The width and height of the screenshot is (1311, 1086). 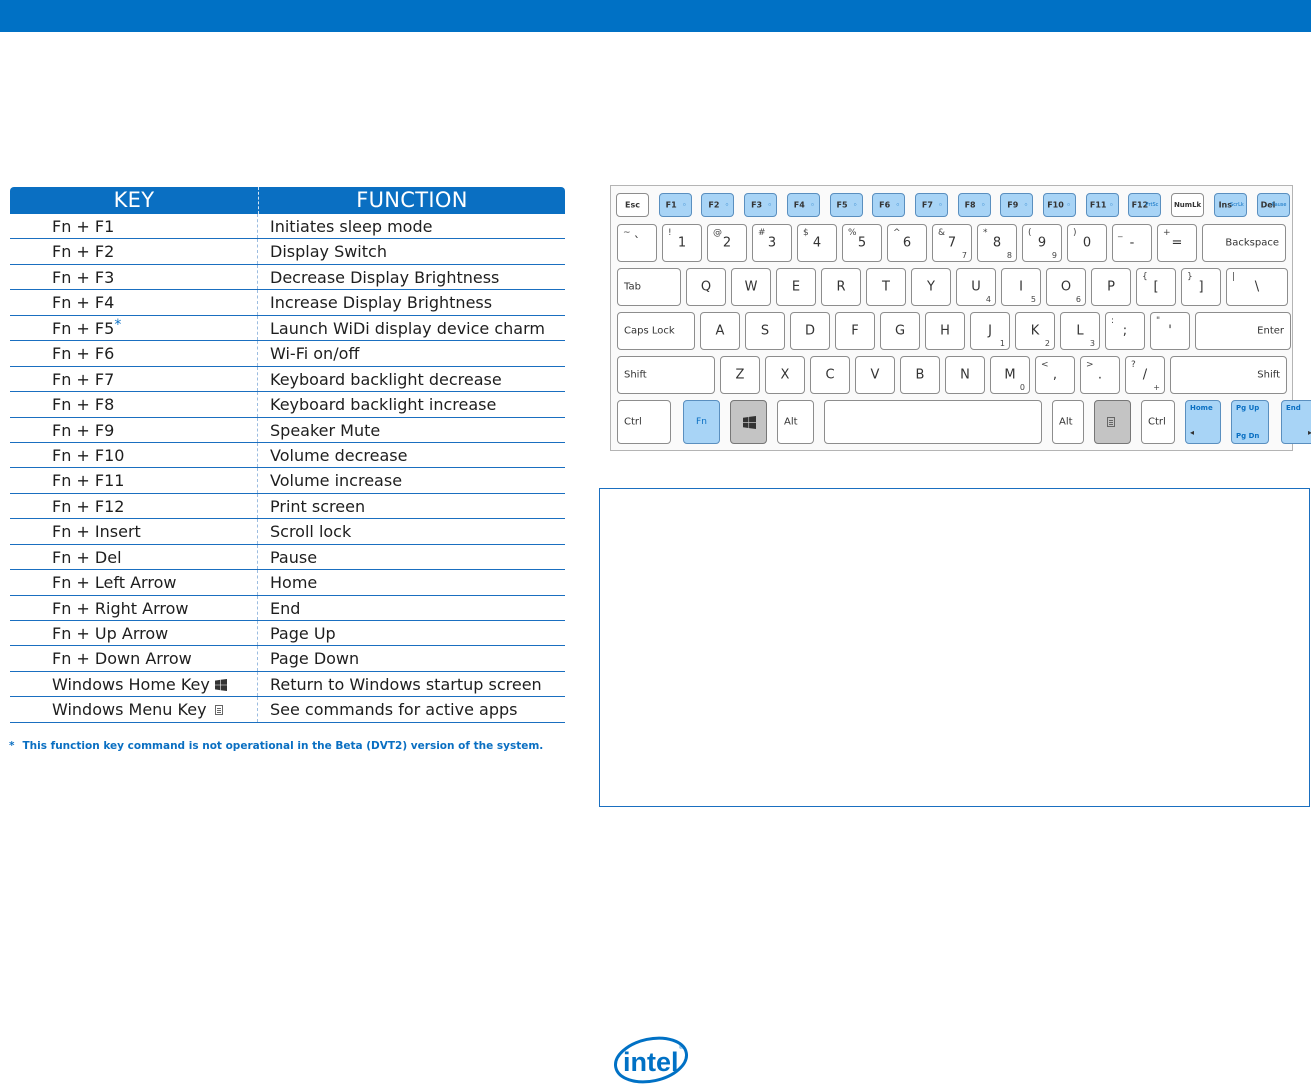 What do you see at coordinates (87, 557) in the screenshot?
I see `row-key-text: Fn + Del` at bounding box center [87, 557].